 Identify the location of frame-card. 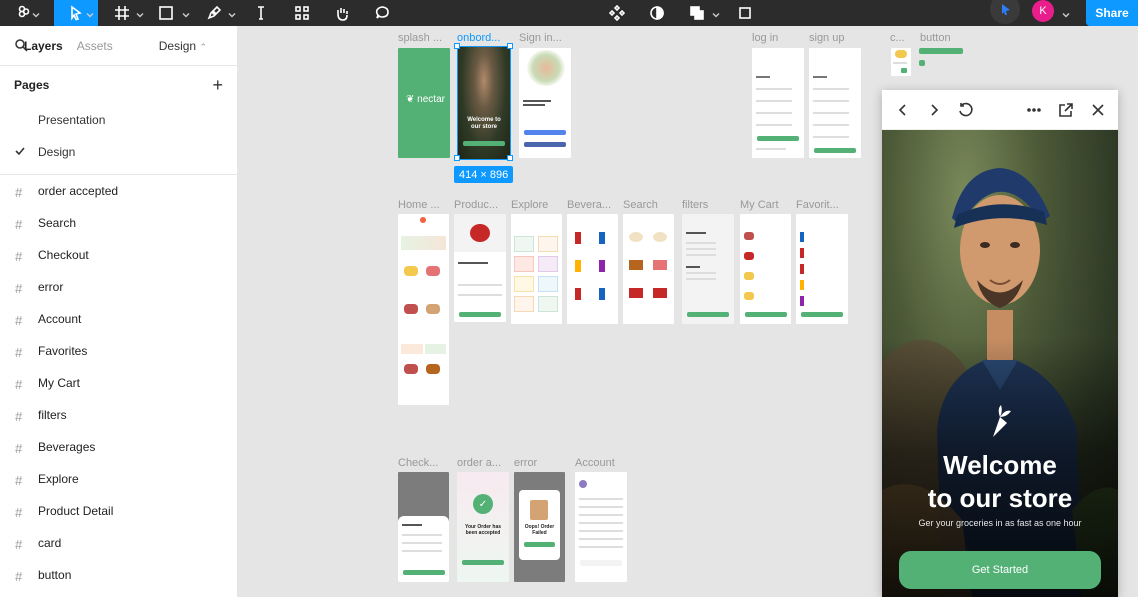
(901, 62).